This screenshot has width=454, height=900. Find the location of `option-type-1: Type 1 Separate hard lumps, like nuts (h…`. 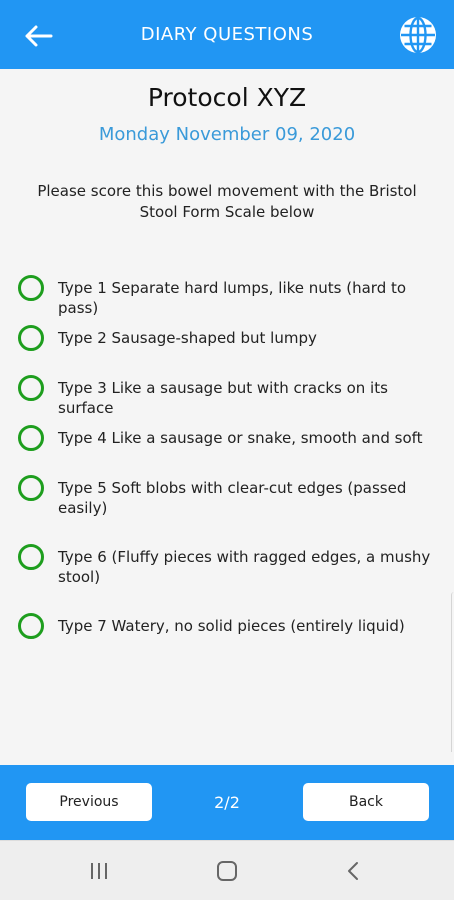

option-type-1: Type 1 Separate hard lumps, like nuts (h… is located at coordinates (229, 296).